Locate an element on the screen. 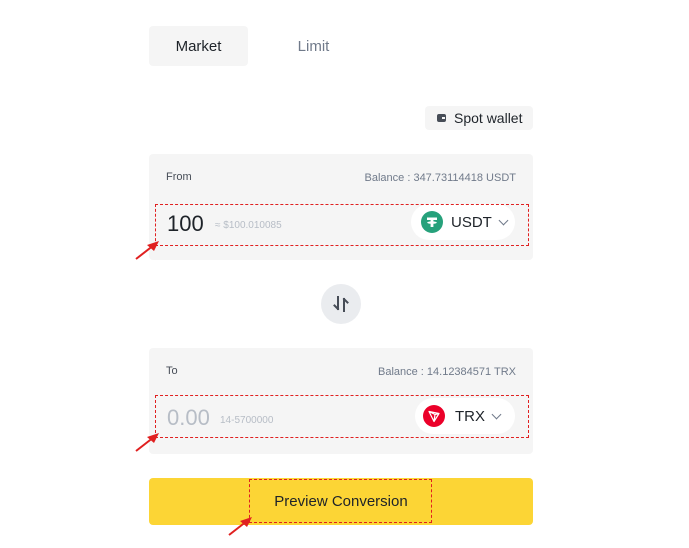 The height and width of the screenshot is (548, 689). to-label: To is located at coordinates (172, 371).